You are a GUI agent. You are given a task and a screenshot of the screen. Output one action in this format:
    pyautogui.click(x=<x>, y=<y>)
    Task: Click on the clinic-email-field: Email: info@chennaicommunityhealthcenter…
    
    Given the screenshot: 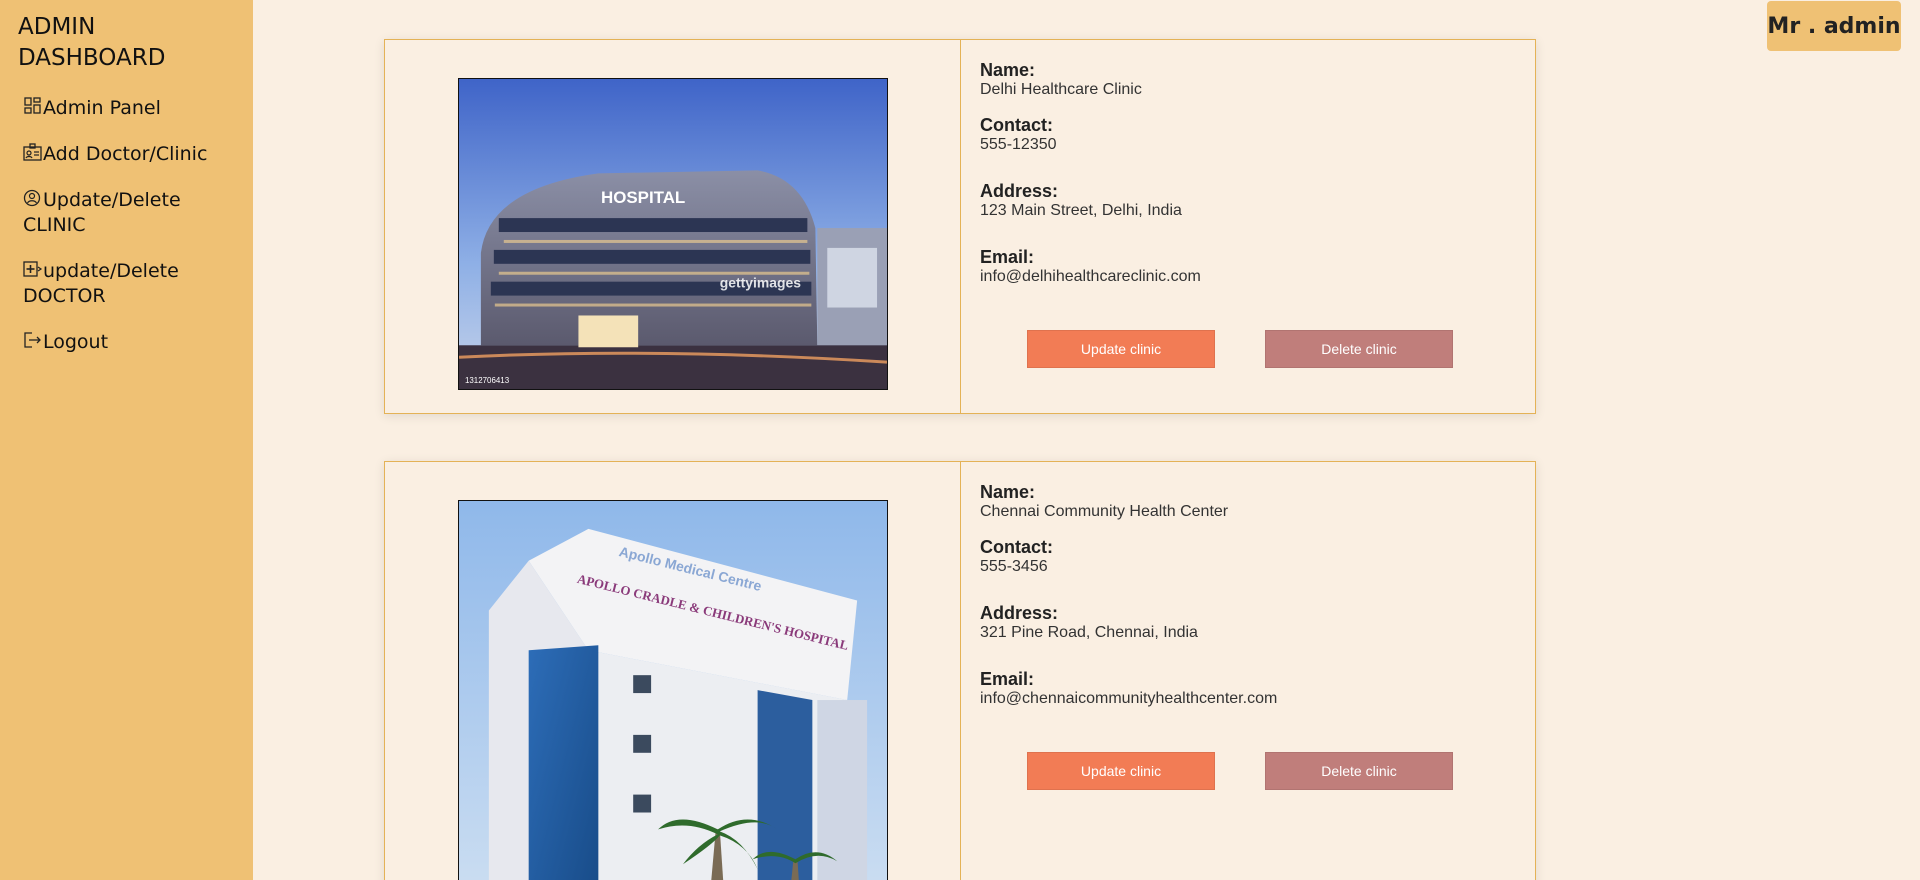 What is the action you would take?
    pyautogui.click(x=1128, y=689)
    